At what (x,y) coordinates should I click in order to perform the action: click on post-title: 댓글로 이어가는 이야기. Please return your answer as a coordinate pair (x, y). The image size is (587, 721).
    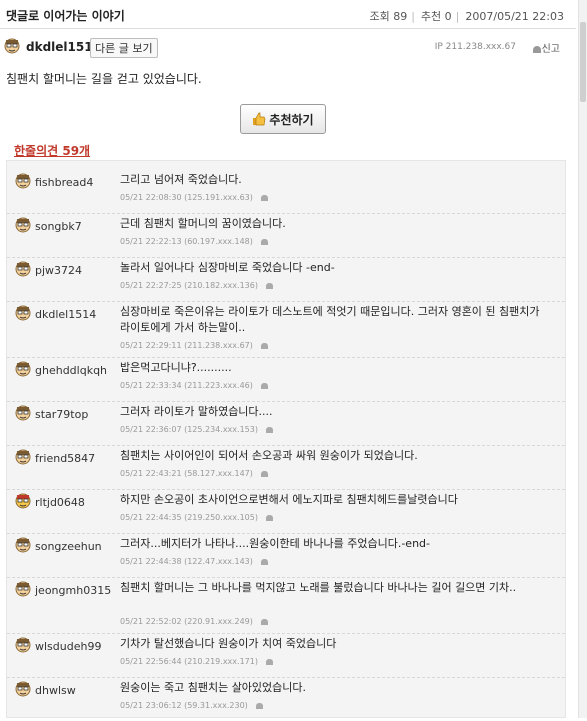
    Looking at the image, I should click on (65, 16).